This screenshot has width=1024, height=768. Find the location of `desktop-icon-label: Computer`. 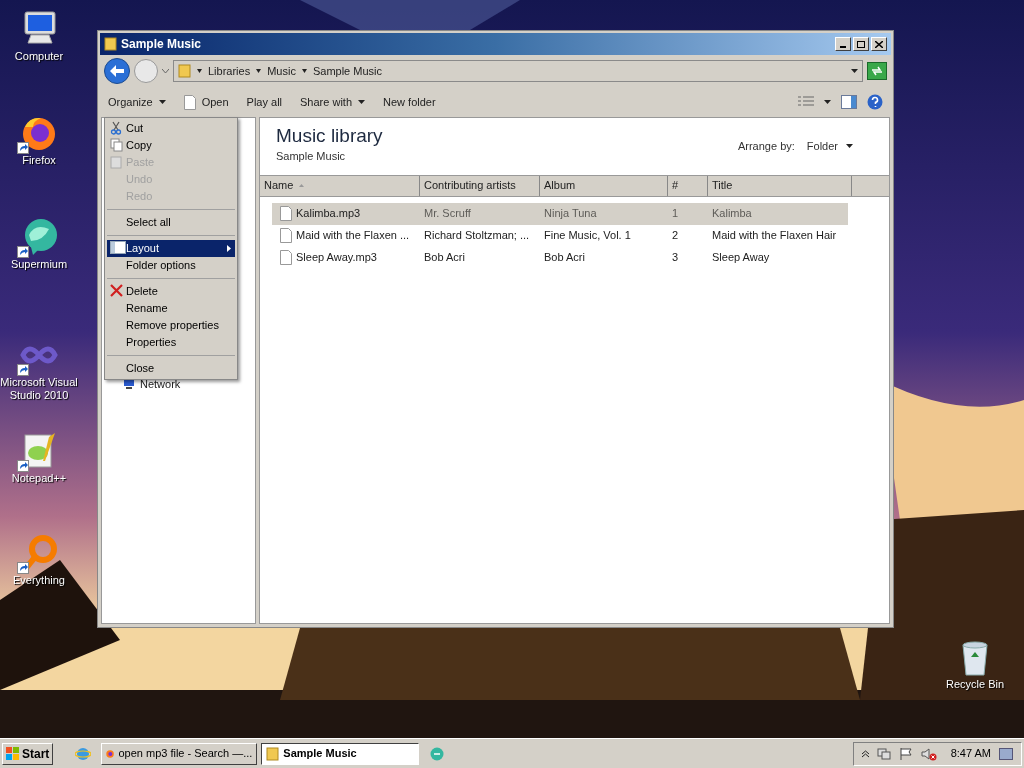

desktop-icon-label: Computer is located at coordinates (39, 56).